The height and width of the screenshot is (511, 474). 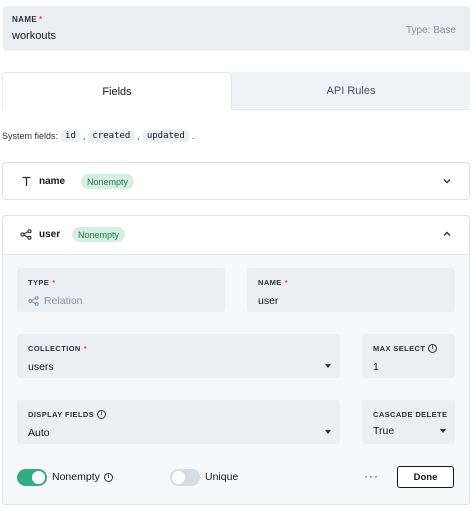 I want to click on display-fields-value: Auto, so click(x=39, y=433).